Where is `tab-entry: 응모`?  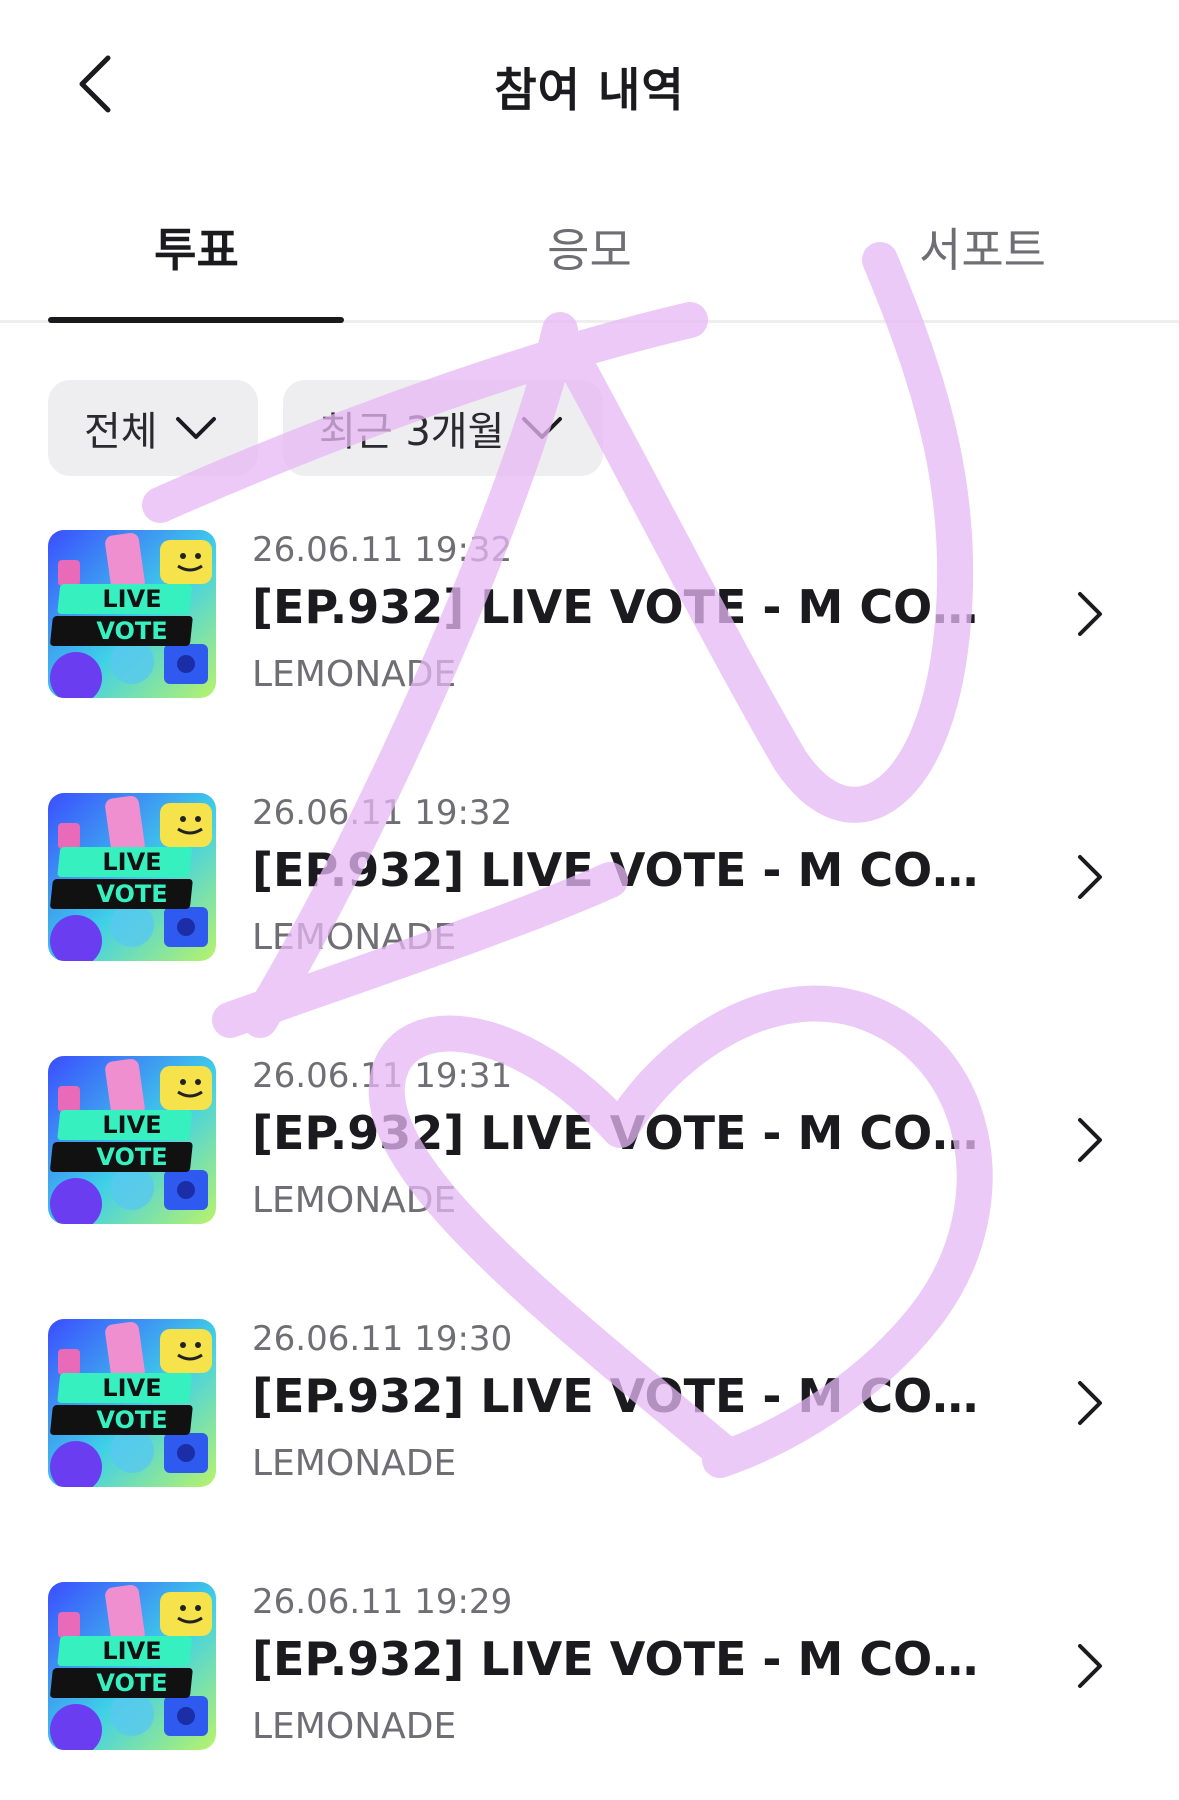
tab-entry: 응모 is located at coordinates (589, 247).